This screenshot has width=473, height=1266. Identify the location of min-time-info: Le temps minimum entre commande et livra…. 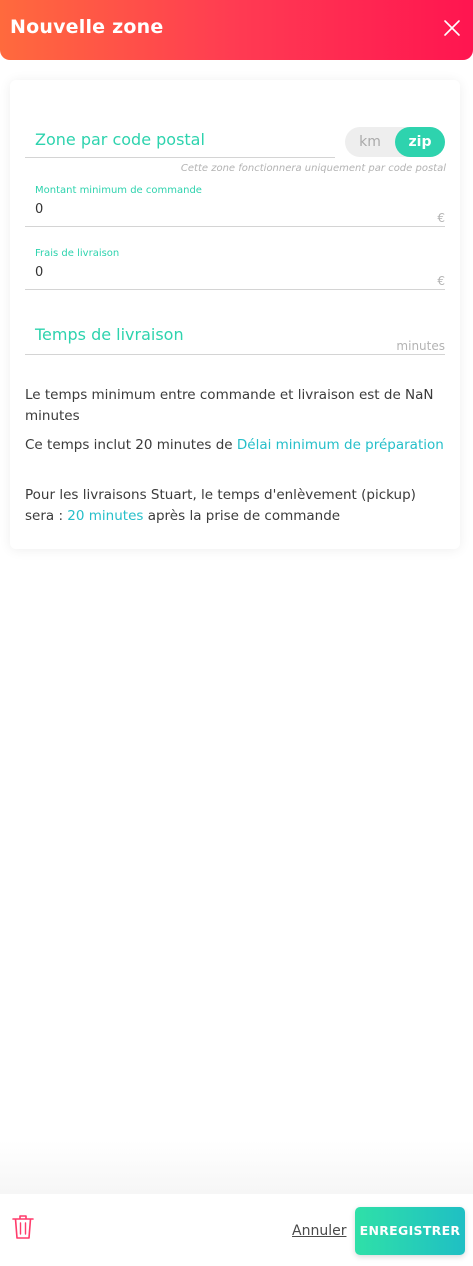
(229, 405).